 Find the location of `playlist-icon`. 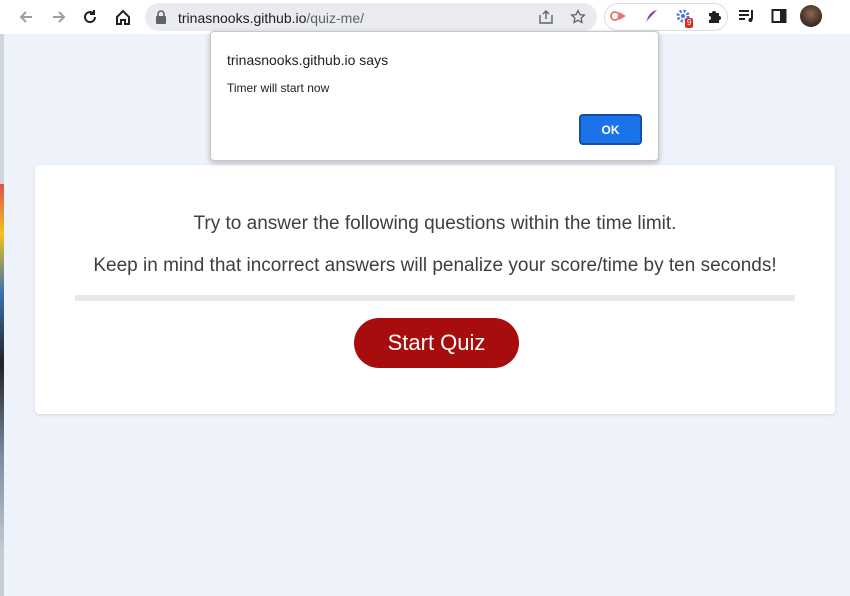

playlist-icon is located at coordinates (747, 16).